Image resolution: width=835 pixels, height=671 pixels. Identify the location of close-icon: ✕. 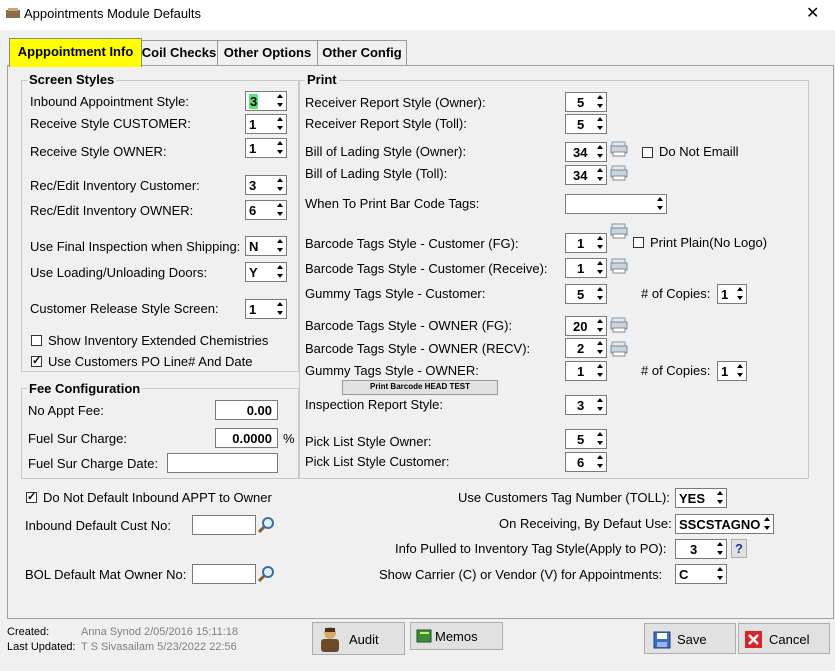
(812, 13).